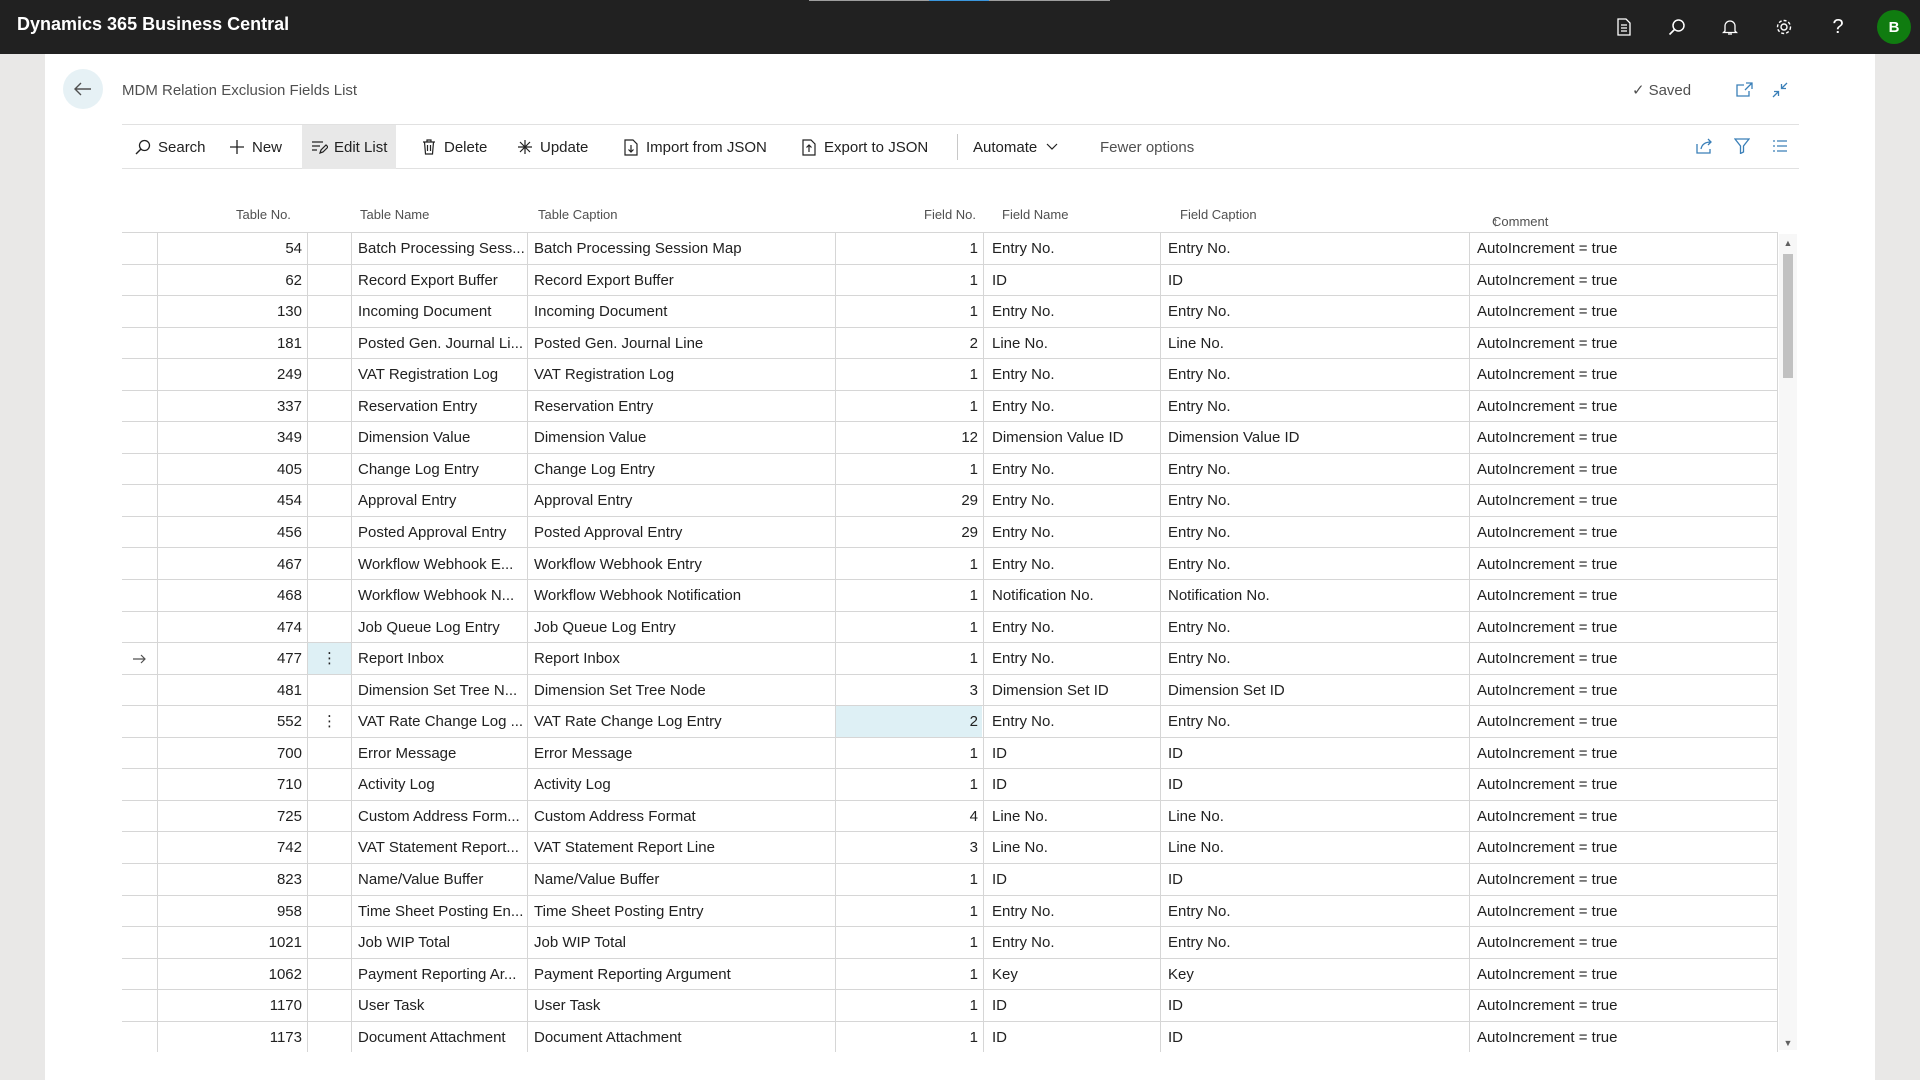  I want to click on help-icon: ?, so click(1838, 27).